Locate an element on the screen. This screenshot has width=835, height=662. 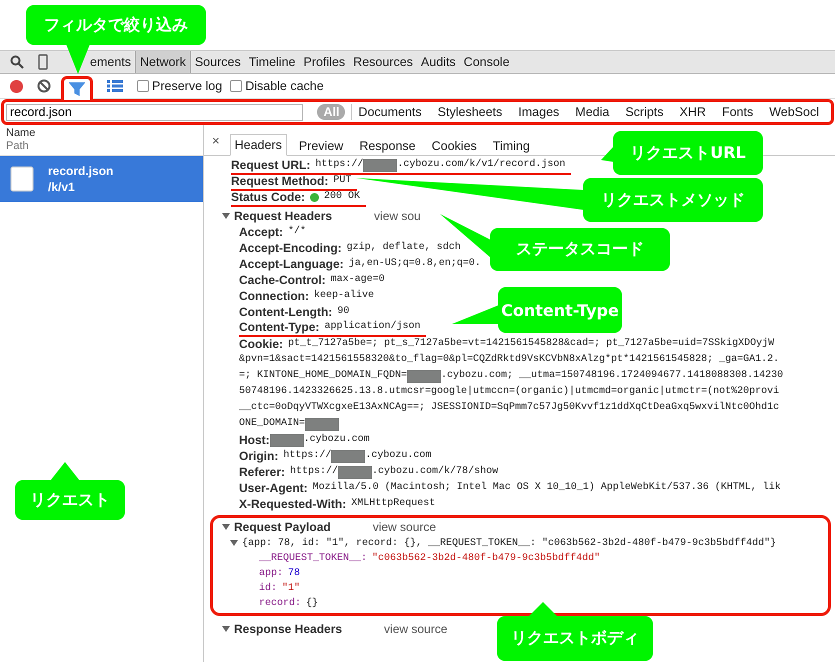
close-button: × is located at coordinates (216, 140).